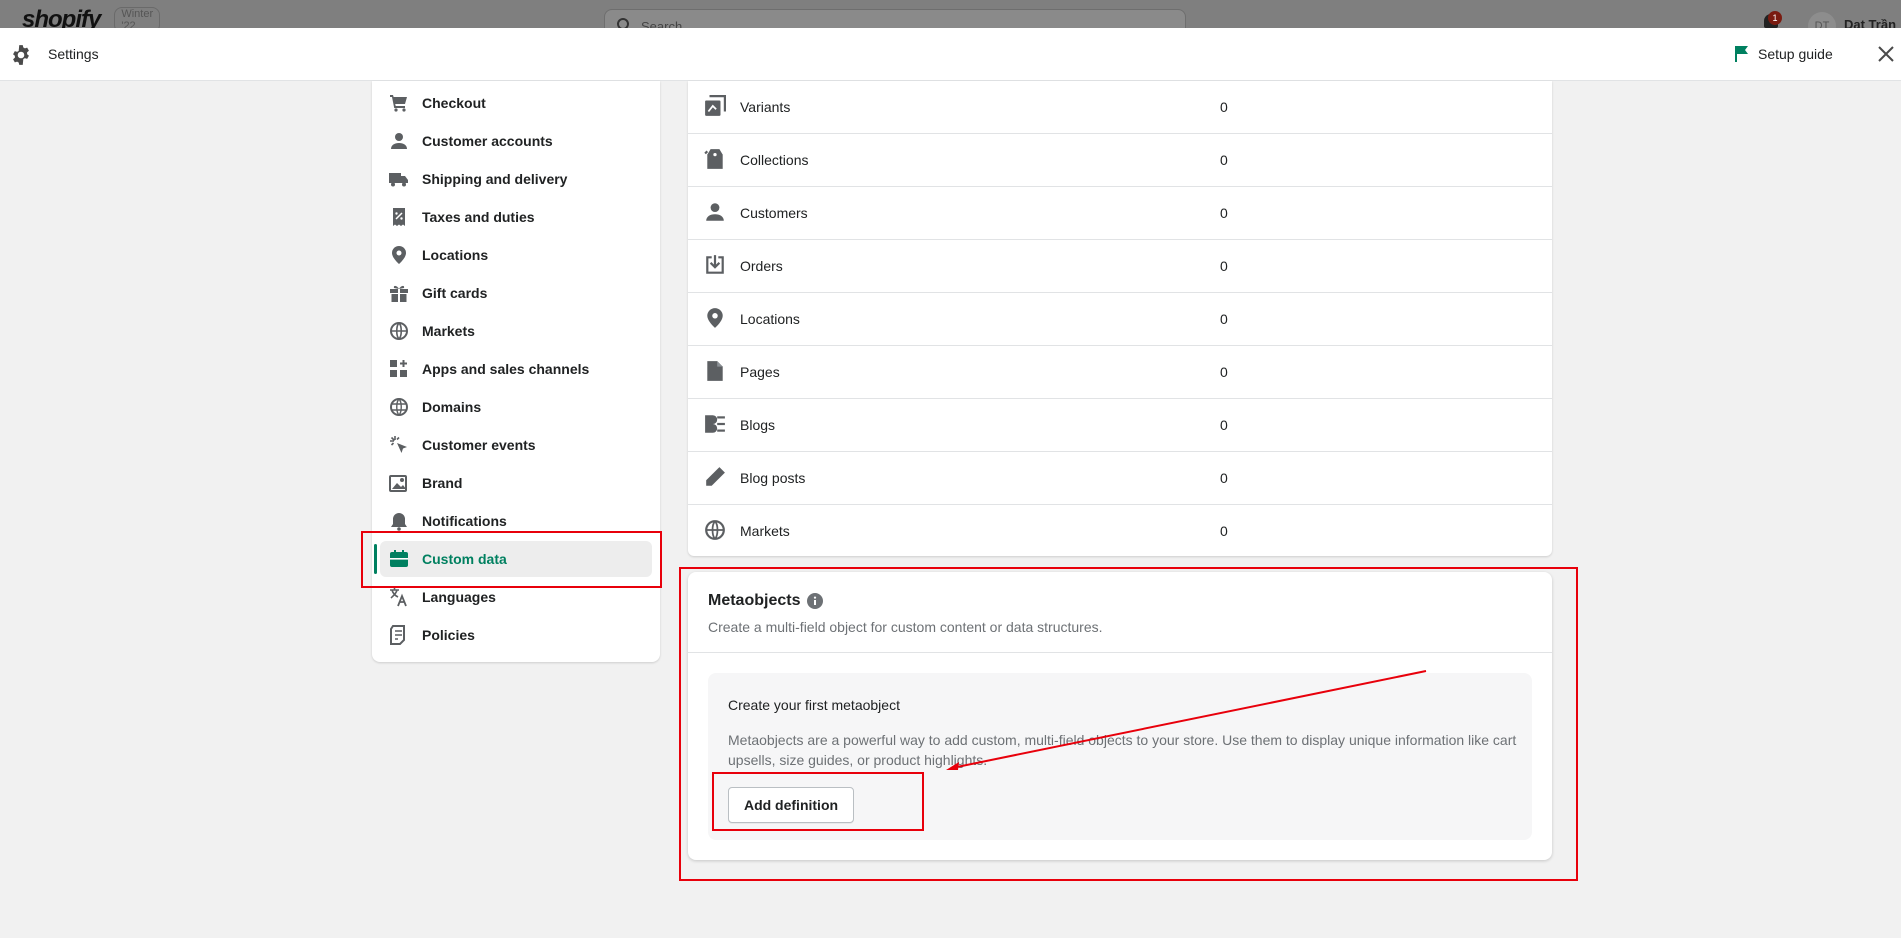 This screenshot has height=938, width=1901. Describe the element at coordinates (137, 17) in the screenshot. I see `version-badge: Winter '22` at that location.